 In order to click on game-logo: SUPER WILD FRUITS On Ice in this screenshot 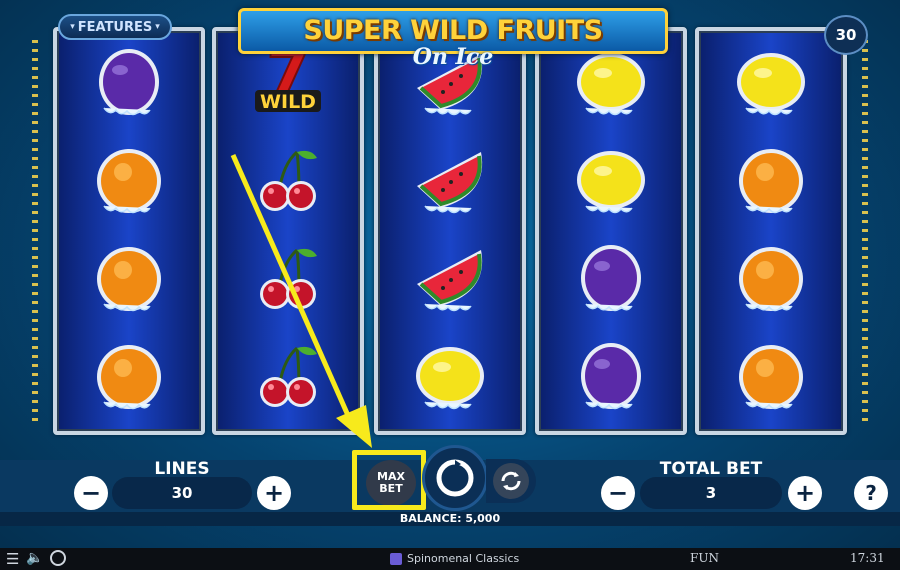, I will do `click(453, 39)`.